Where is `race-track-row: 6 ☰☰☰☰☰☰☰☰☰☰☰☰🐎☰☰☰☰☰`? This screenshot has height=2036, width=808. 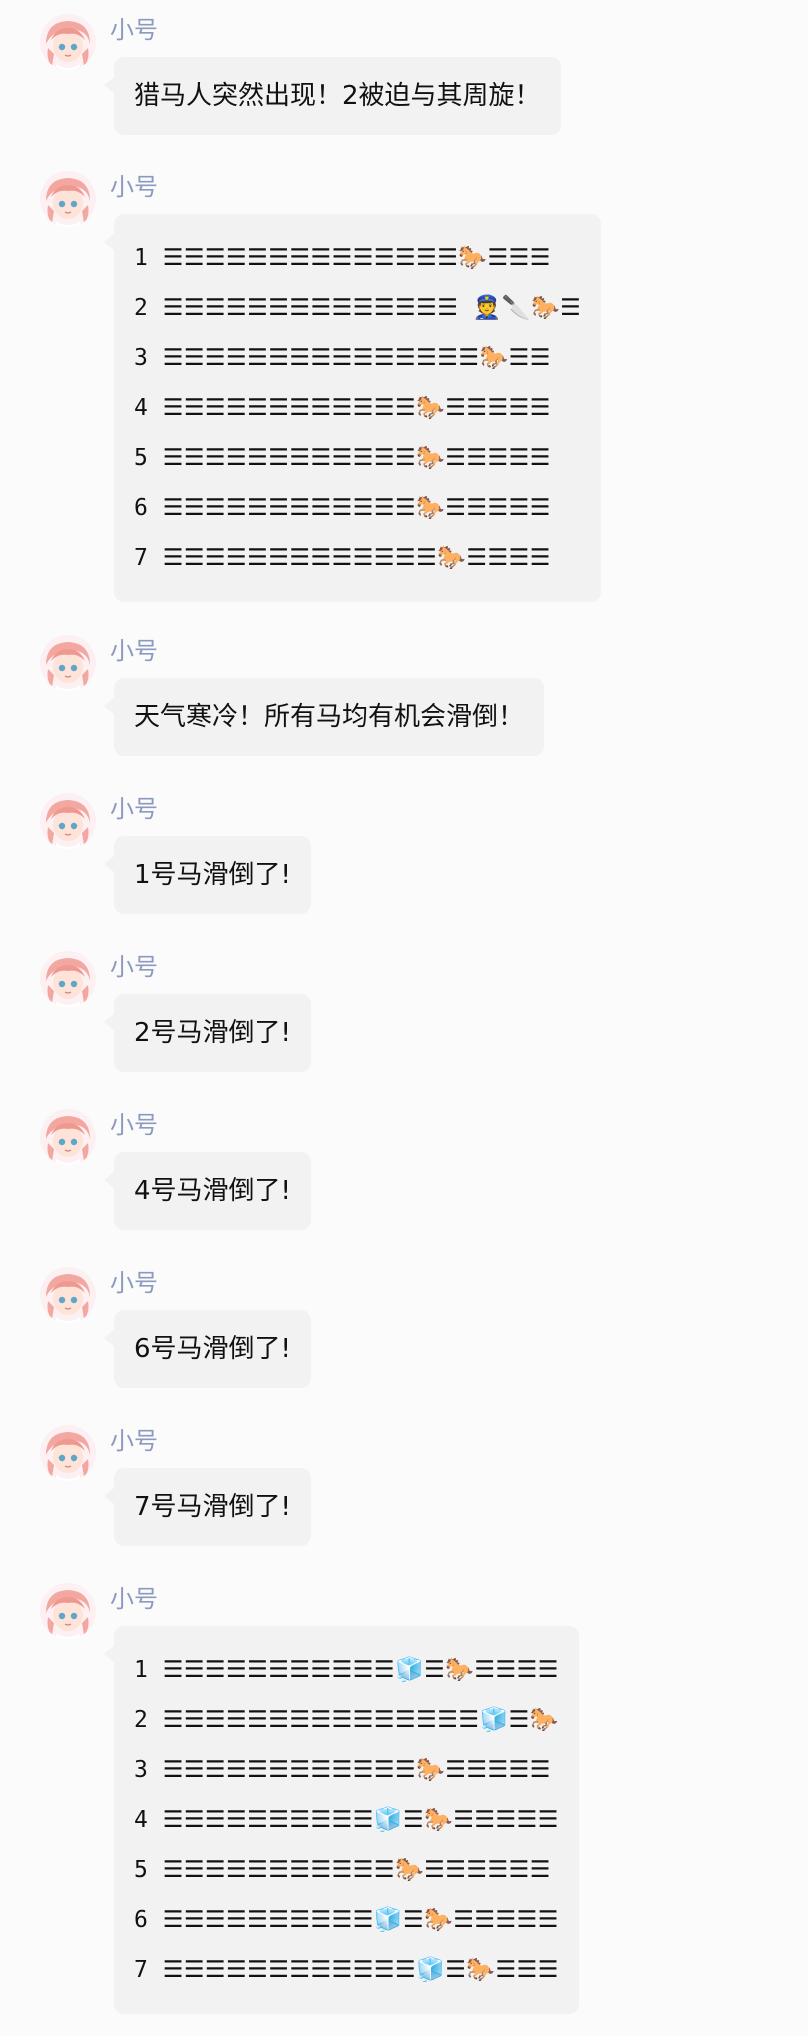
race-track-row: 6 ☰☰☰☰☰☰☰☰☰☰☰☰🐎☰☰☰☰☰ is located at coordinates (342, 508).